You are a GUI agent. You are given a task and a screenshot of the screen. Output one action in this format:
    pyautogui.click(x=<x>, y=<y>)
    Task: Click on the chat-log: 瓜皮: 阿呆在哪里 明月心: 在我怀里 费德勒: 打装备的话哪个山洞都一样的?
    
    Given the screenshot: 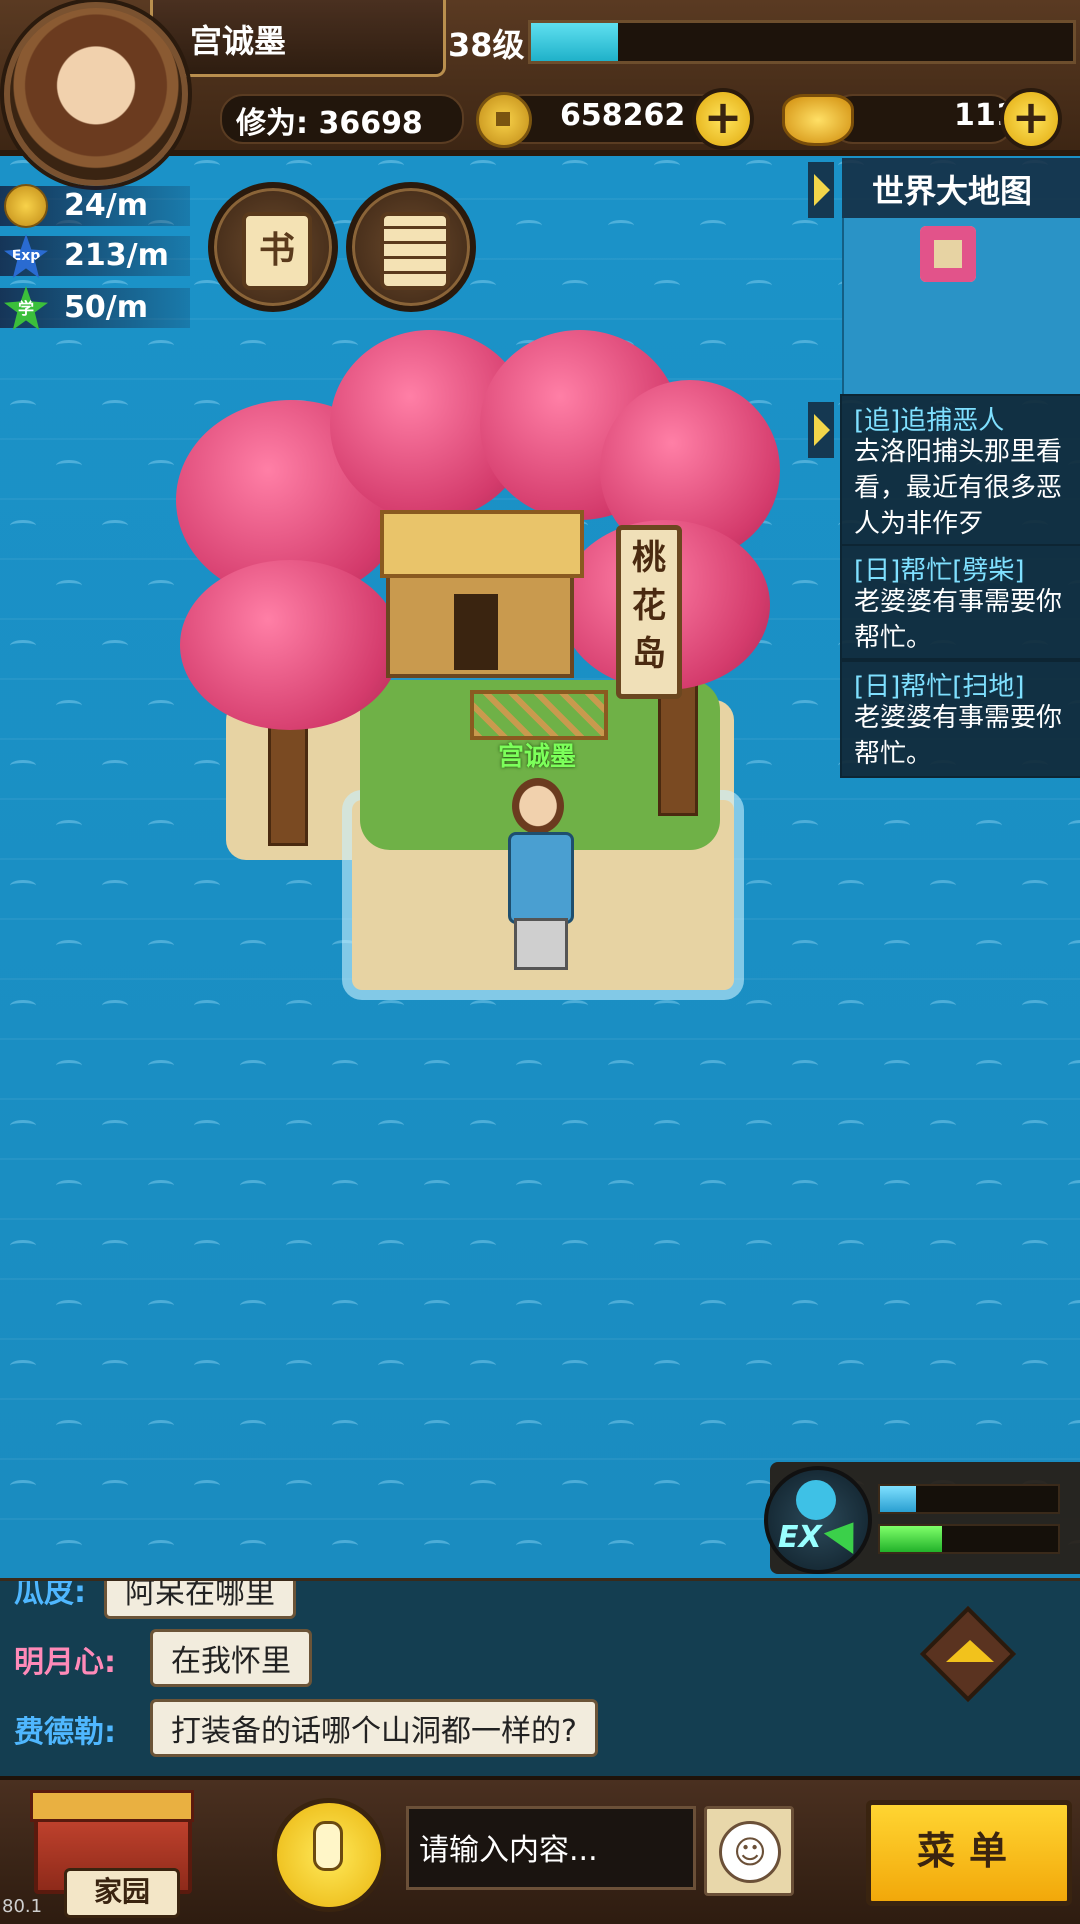 What is the action you would take?
    pyautogui.click(x=540, y=1679)
    